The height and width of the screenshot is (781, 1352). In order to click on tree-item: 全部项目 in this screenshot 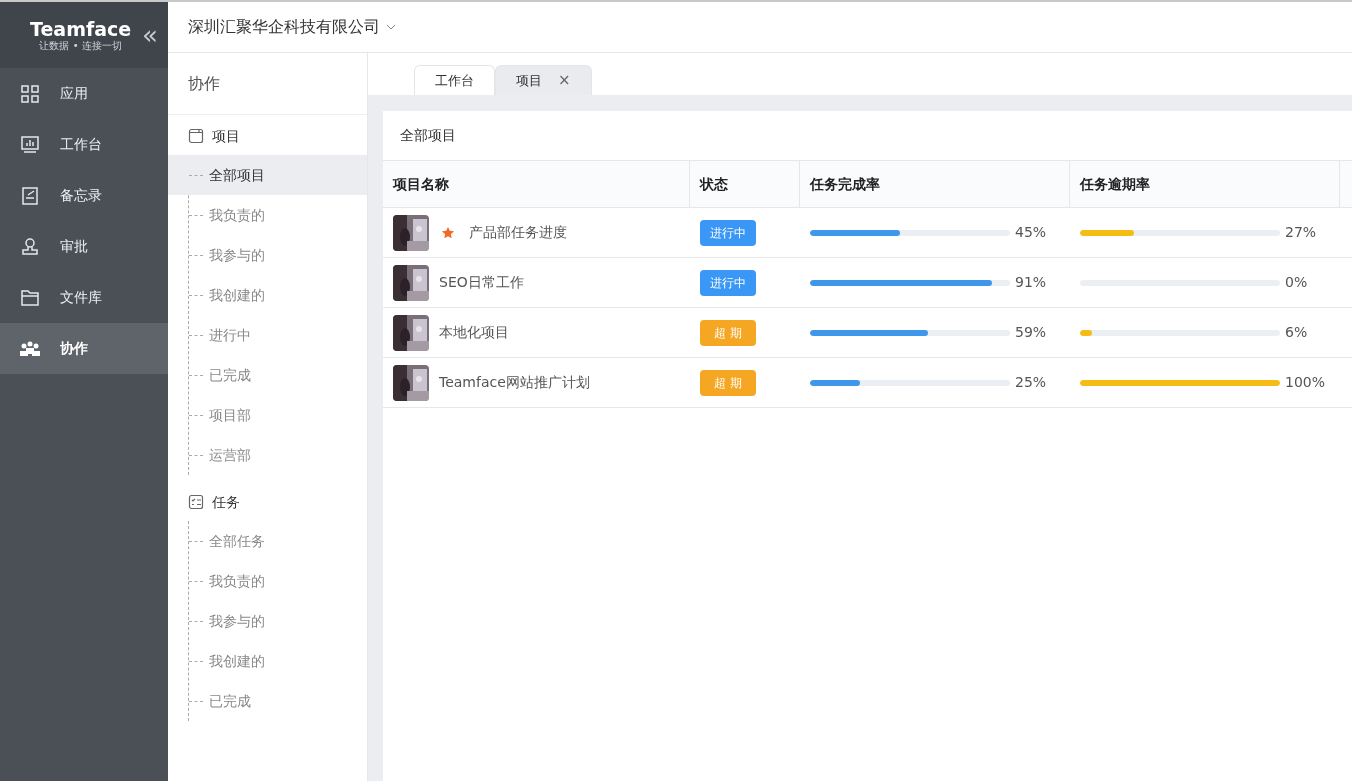, I will do `click(267, 175)`.